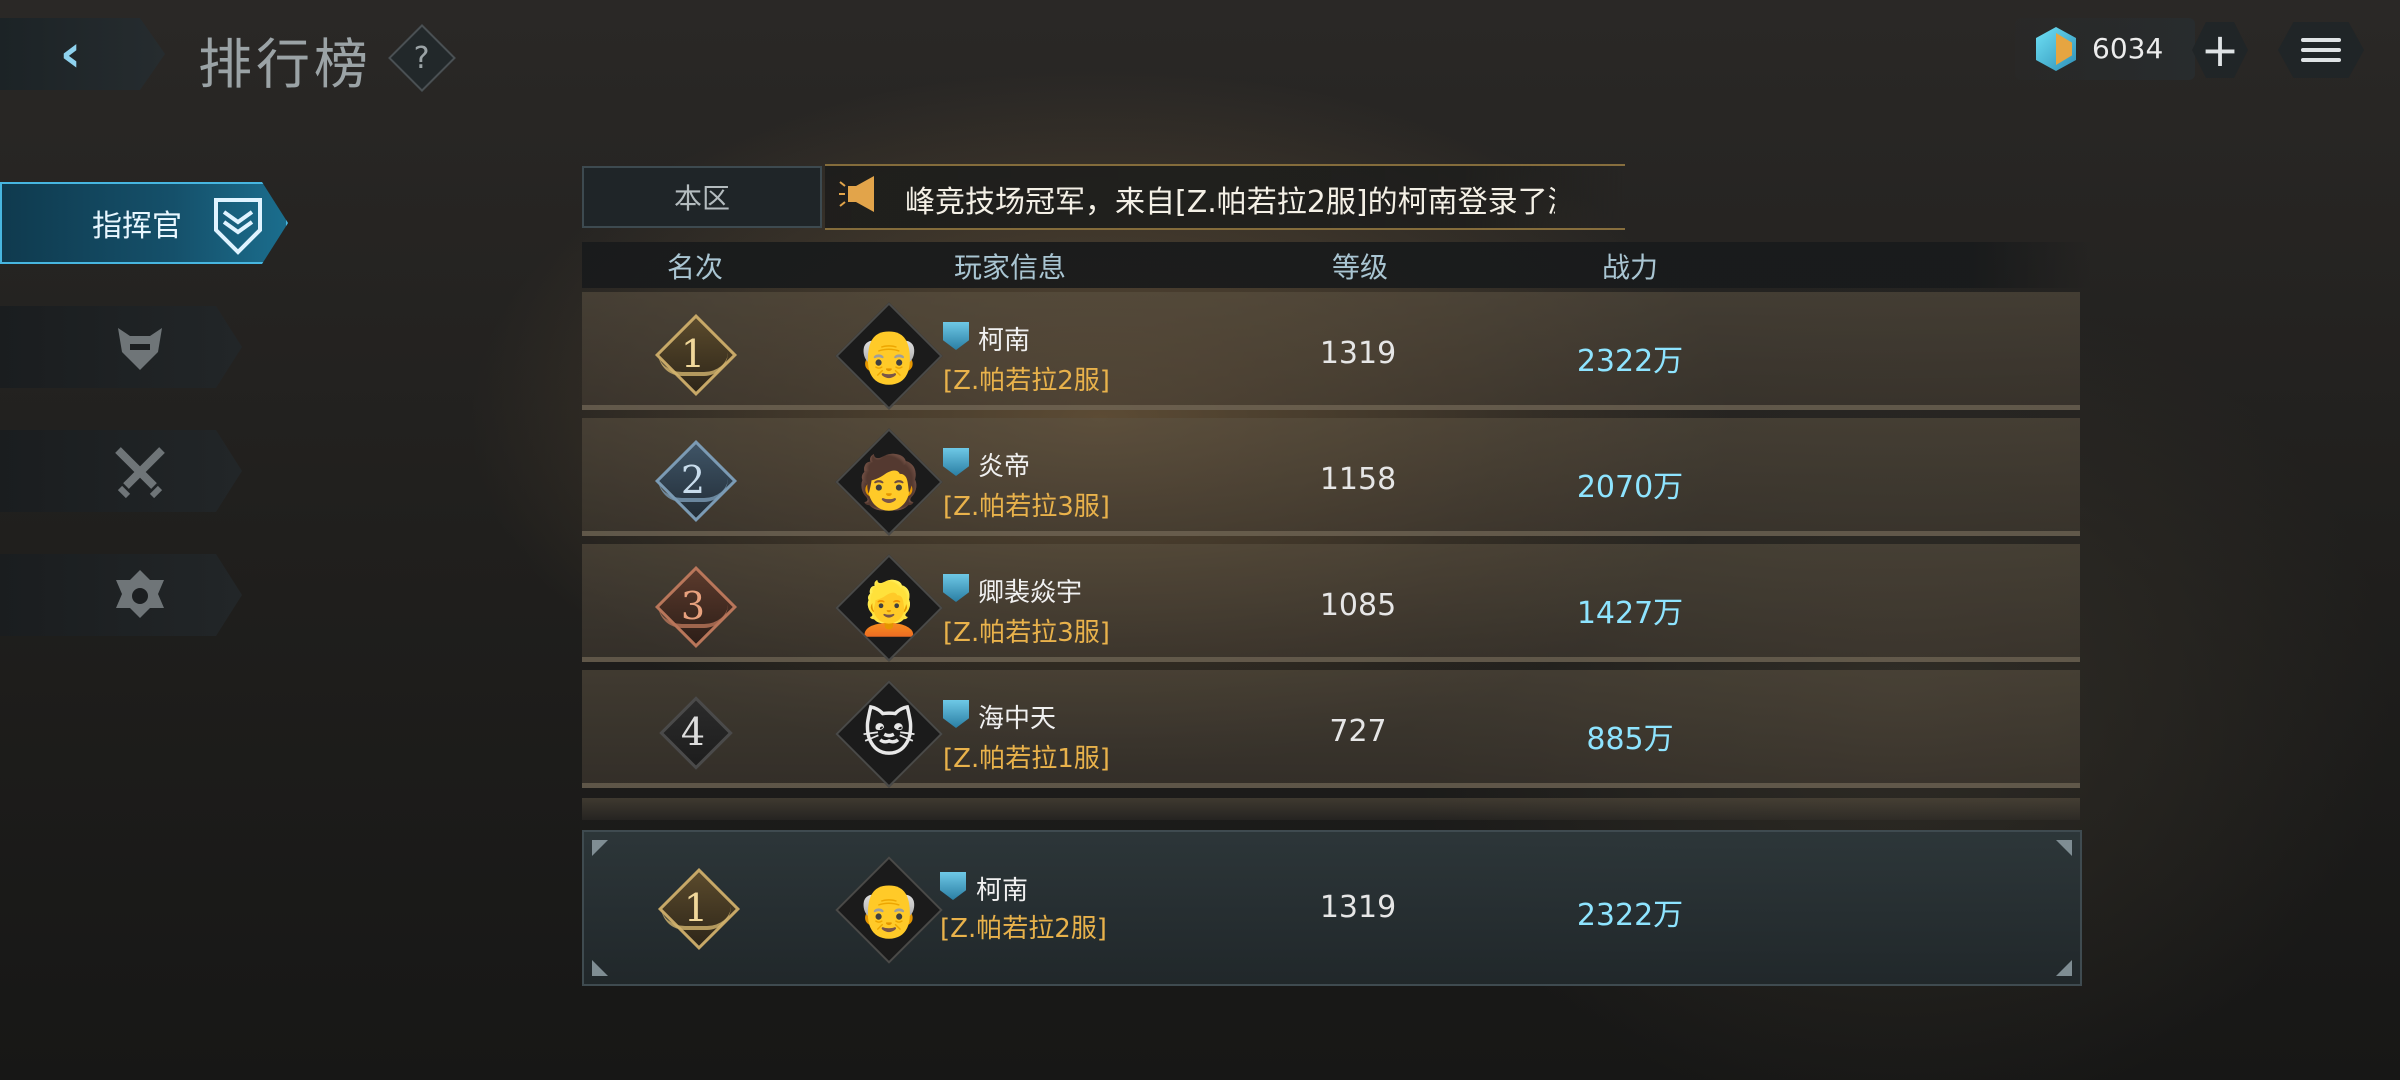 The image size is (2400, 1080). Describe the element at coordinates (1630, 361) in the screenshot. I see `player-power: 2322万` at that location.